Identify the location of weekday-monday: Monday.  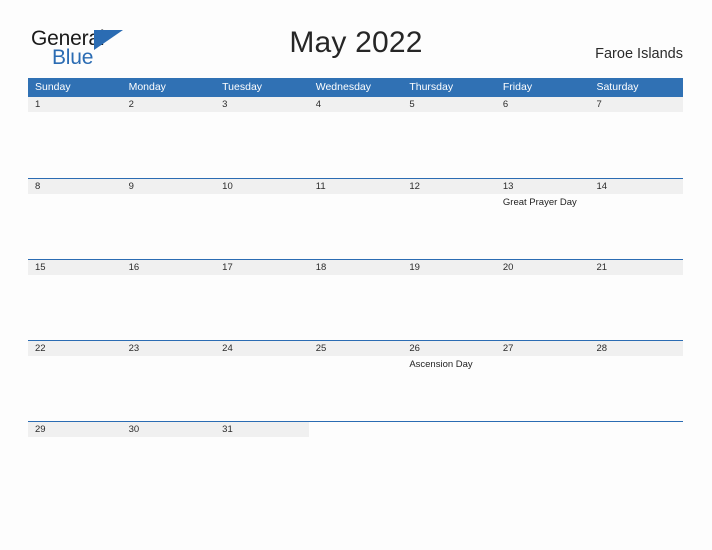
(147, 87).